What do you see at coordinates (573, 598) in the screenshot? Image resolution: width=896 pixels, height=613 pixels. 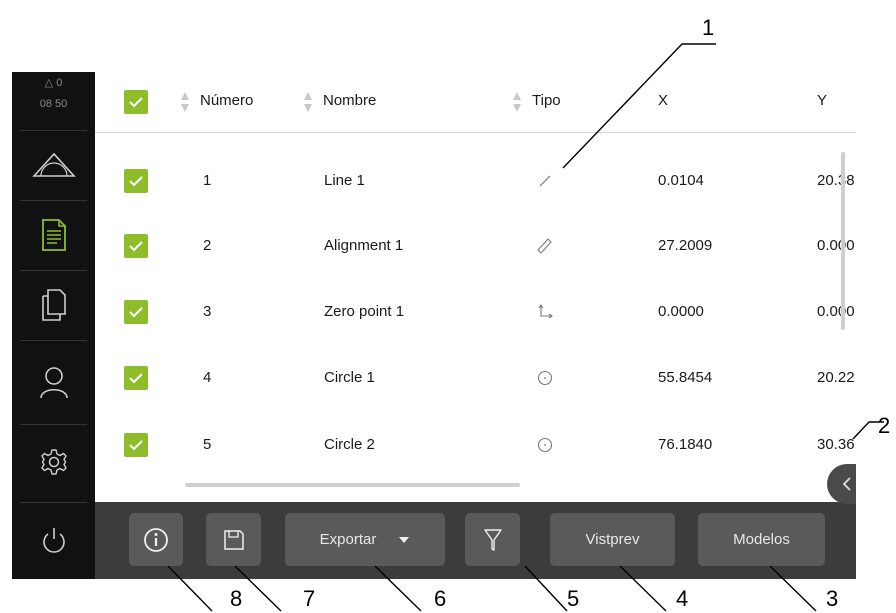 I see `callout-label: 5` at bounding box center [573, 598].